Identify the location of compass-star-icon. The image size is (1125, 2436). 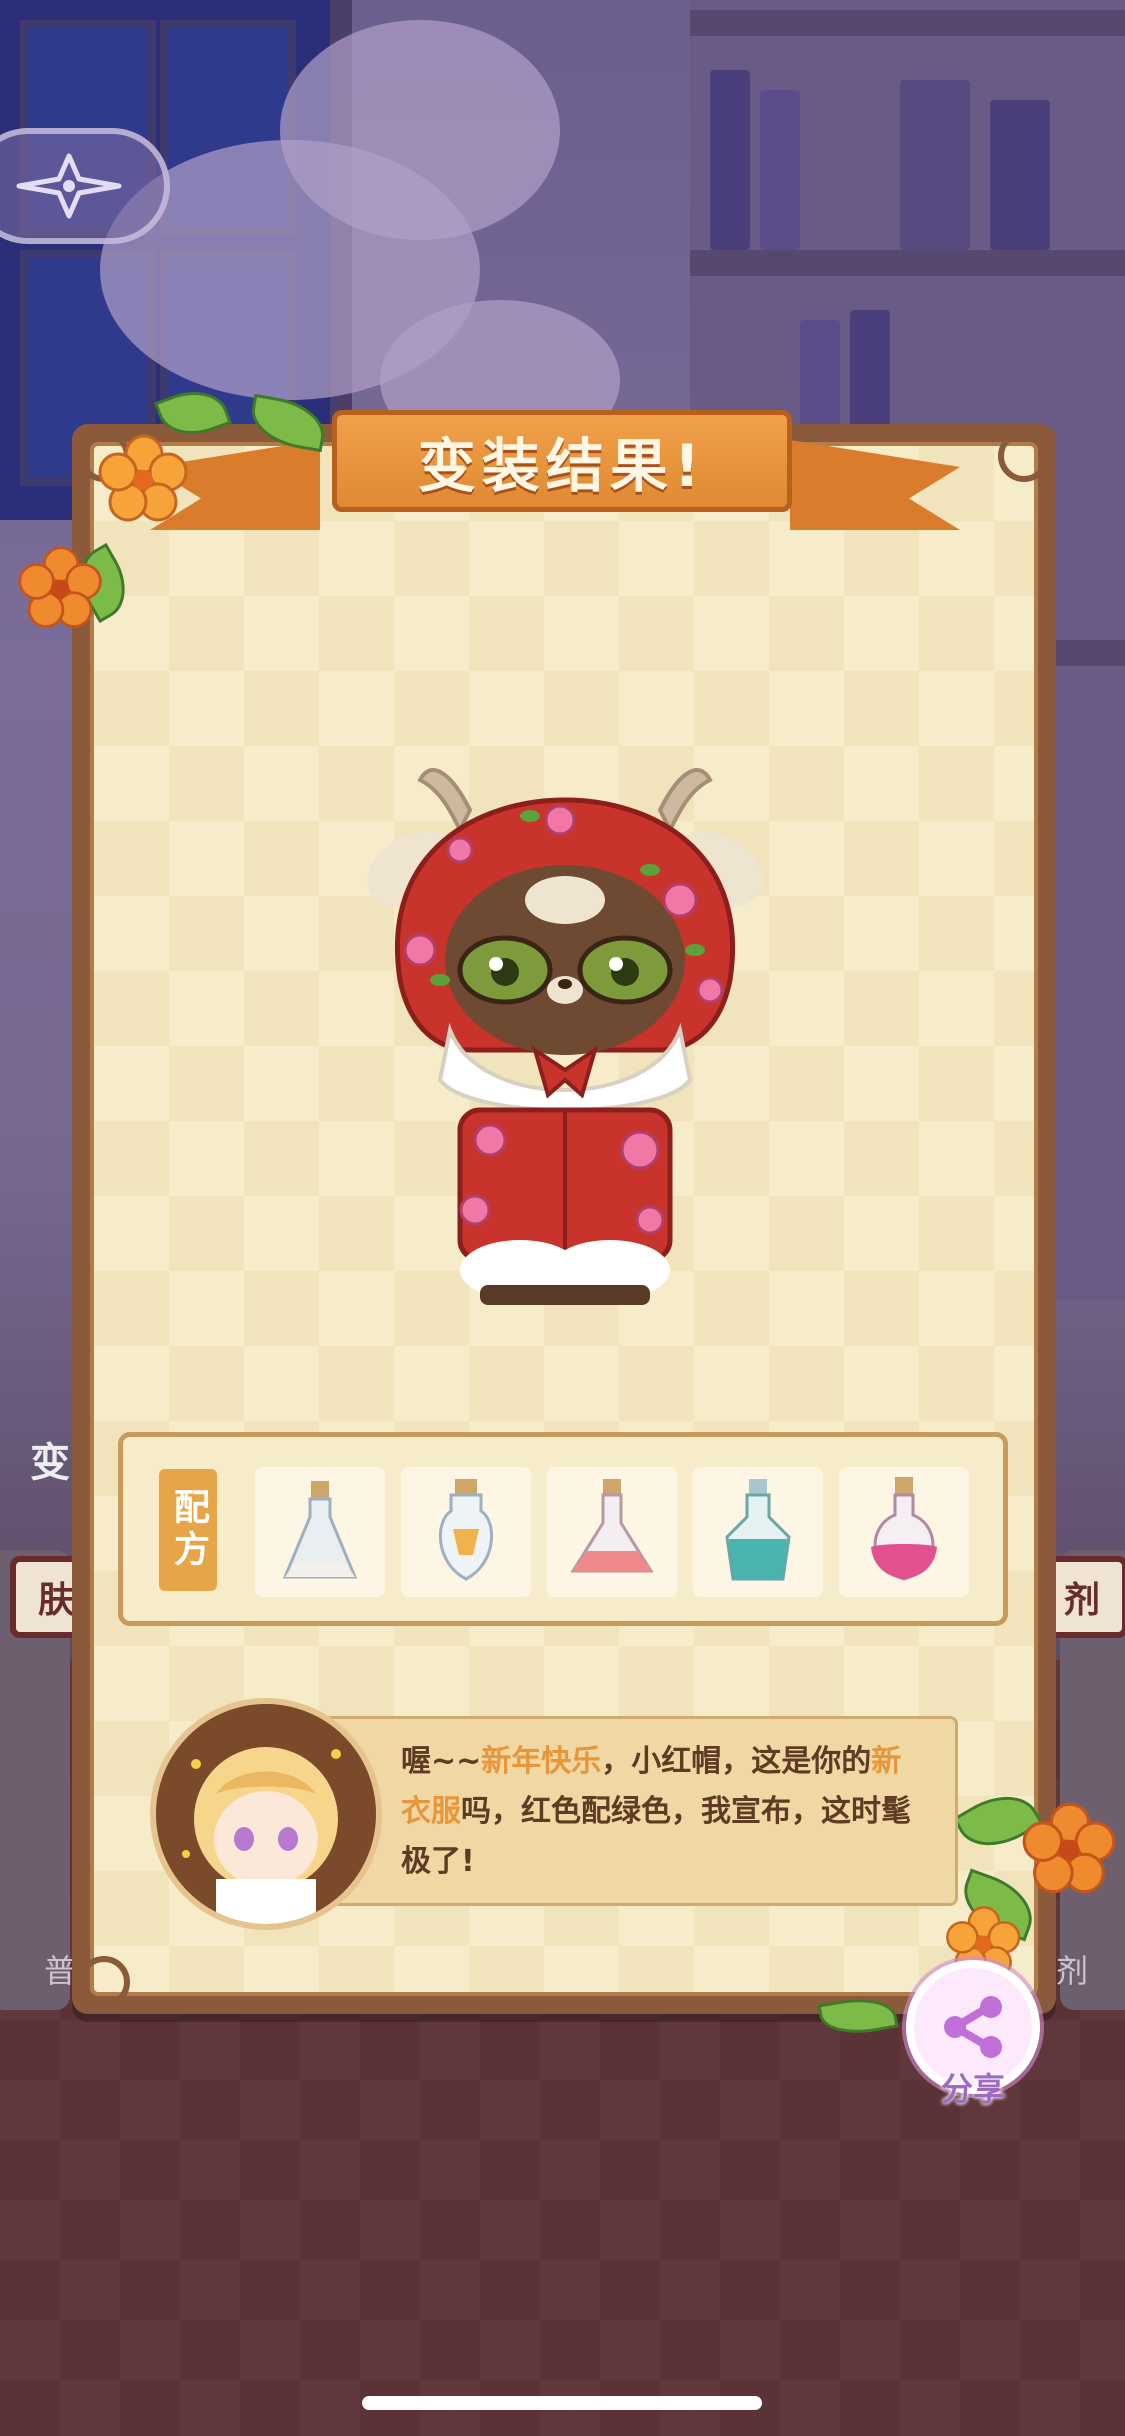
(69, 186).